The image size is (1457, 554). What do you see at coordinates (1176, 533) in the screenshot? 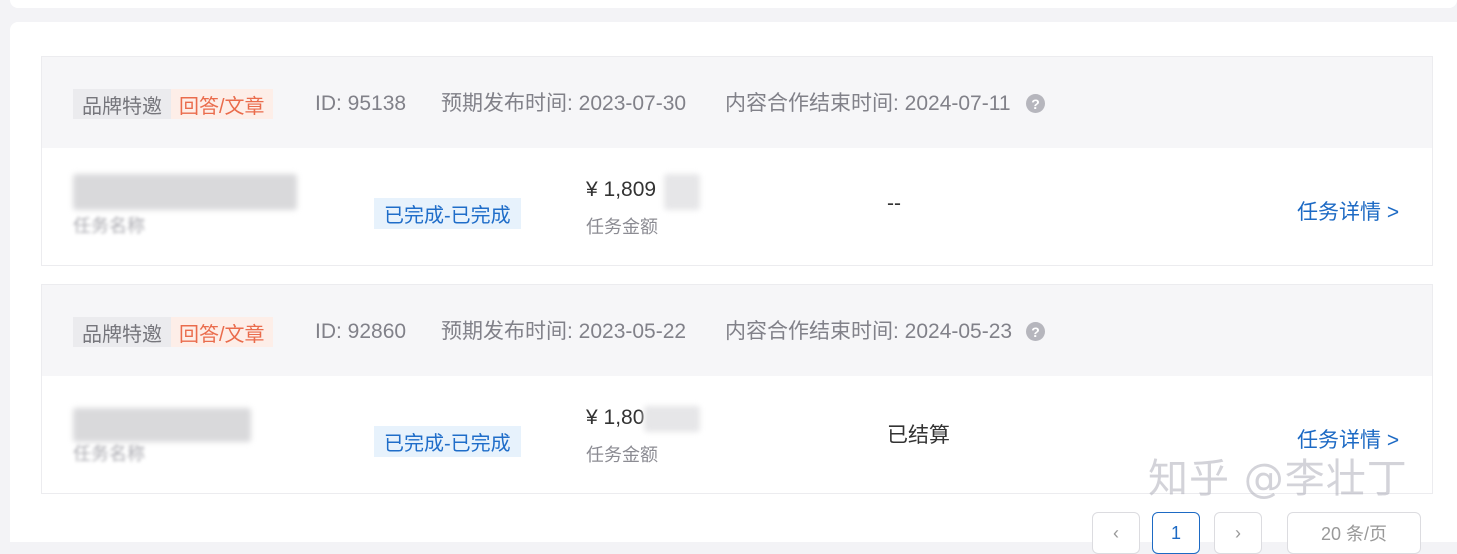
I see `page-1-button: 1` at bounding box center [1176, 533].